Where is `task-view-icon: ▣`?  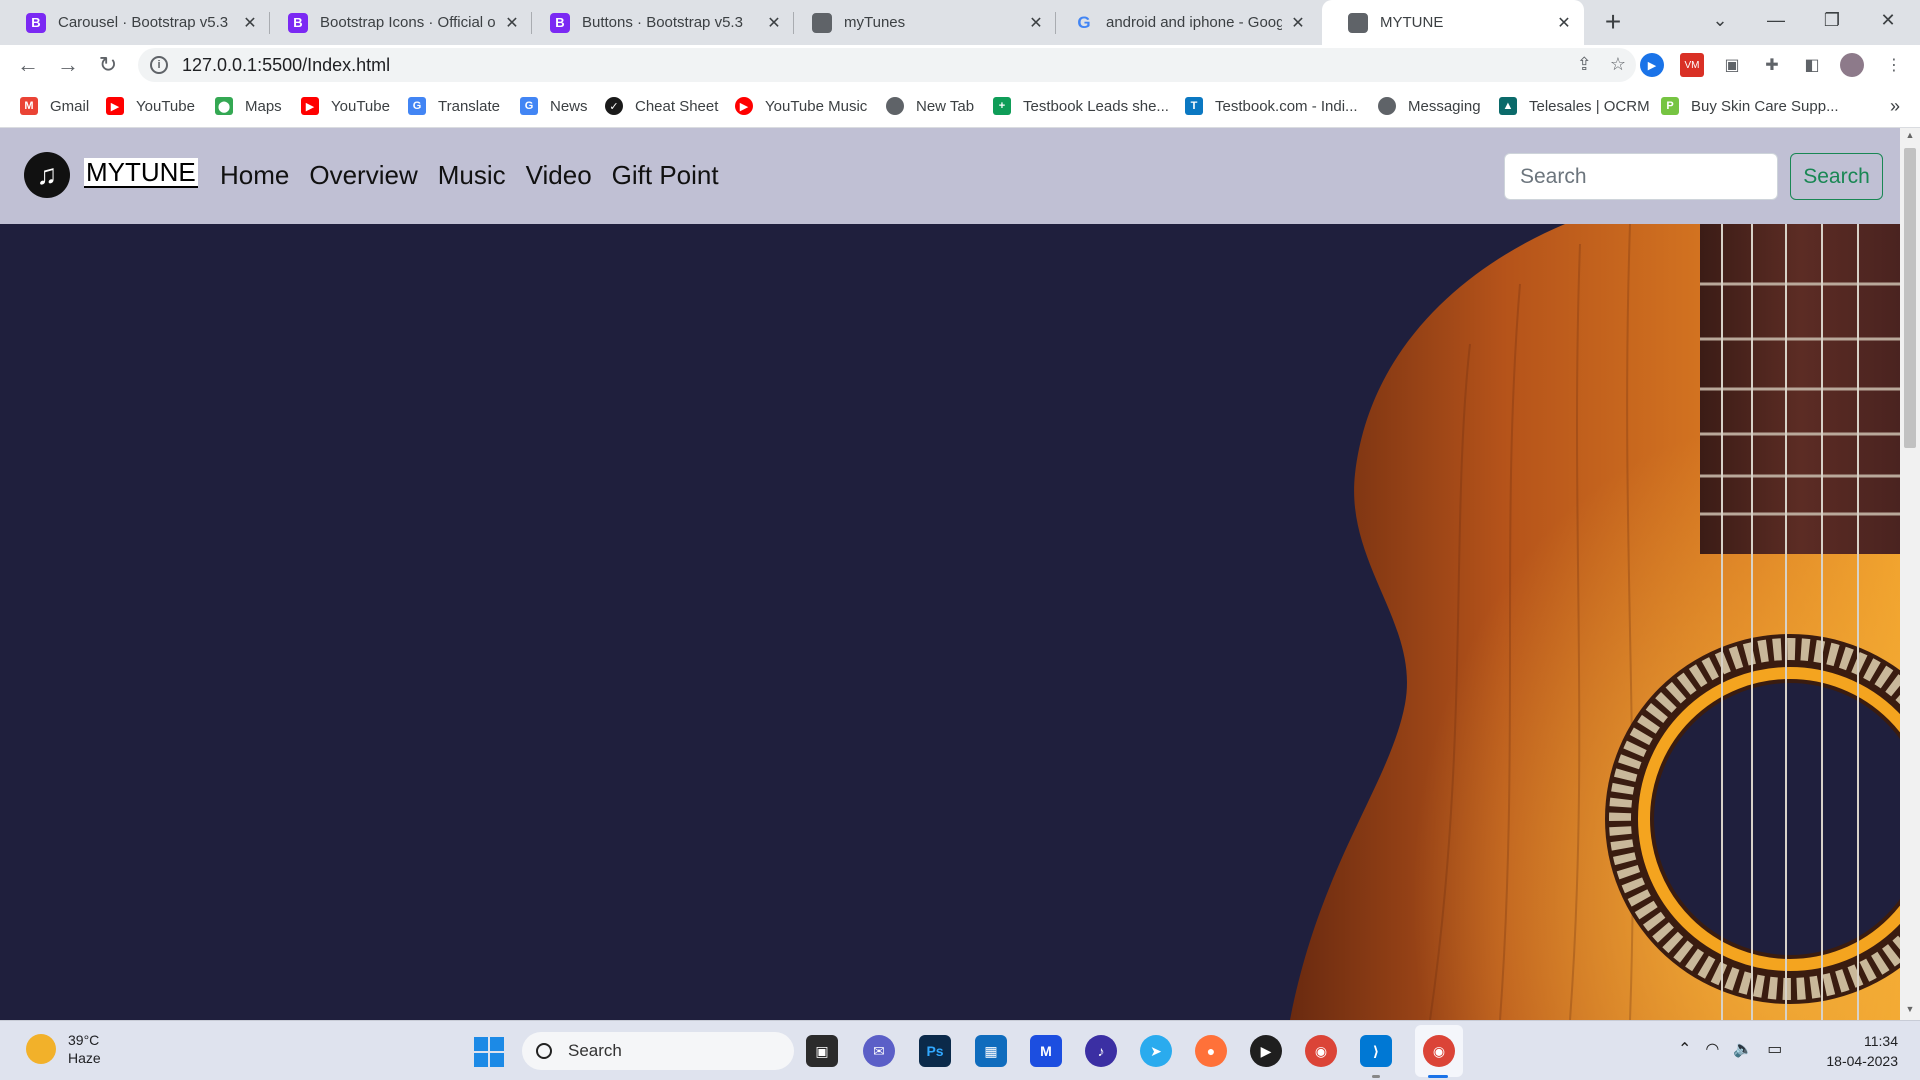 task-view-icon: ▣ is located at coordinates (822, 1051).